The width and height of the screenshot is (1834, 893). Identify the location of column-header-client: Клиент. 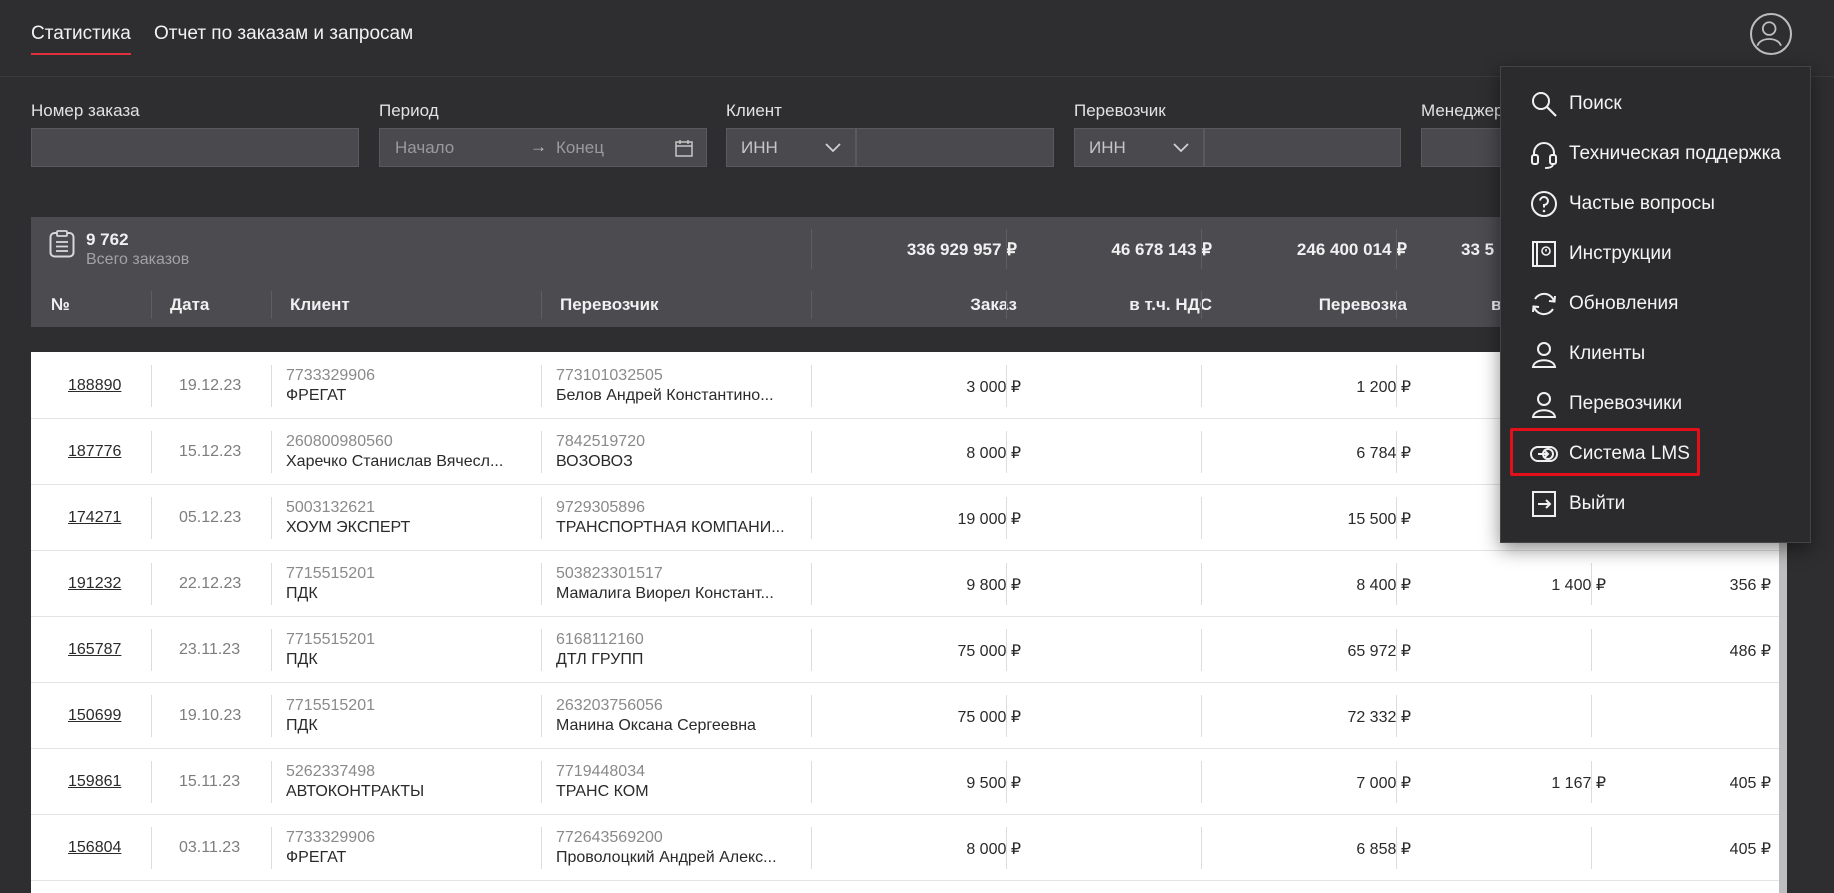
(320, 305).